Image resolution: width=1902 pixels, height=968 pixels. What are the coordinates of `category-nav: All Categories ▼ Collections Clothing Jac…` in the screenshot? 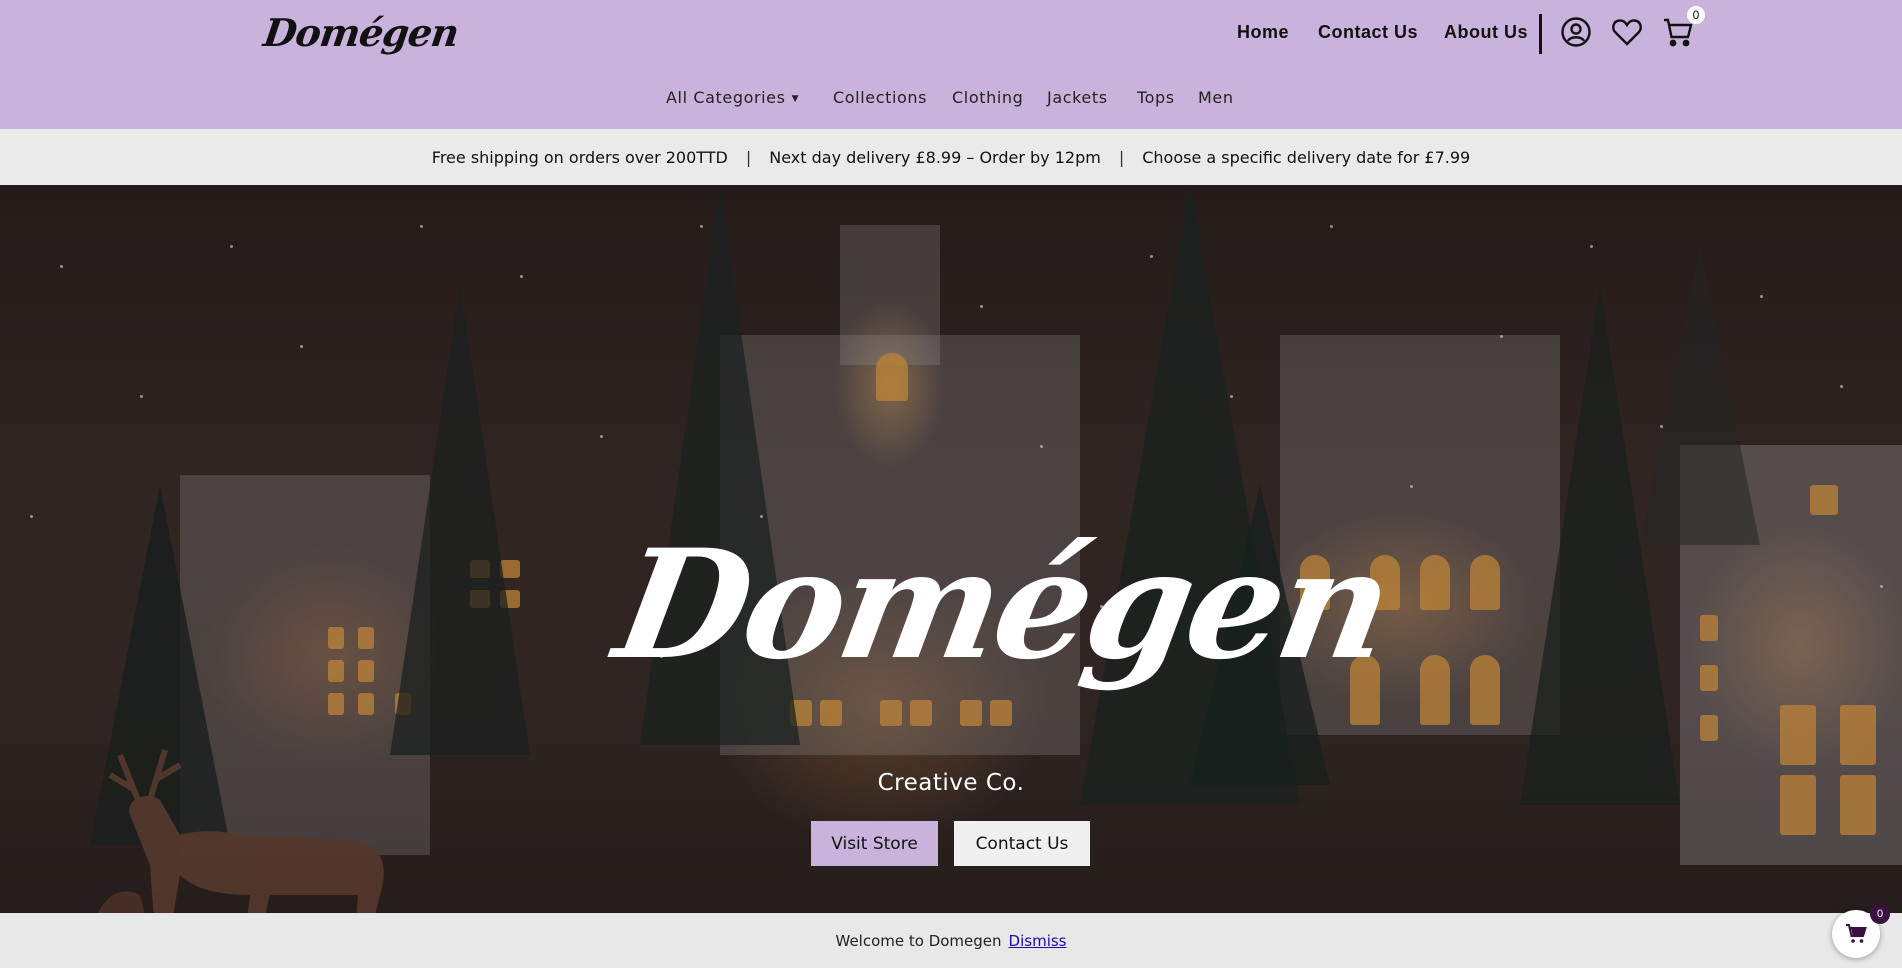 It's located at (951, 101).